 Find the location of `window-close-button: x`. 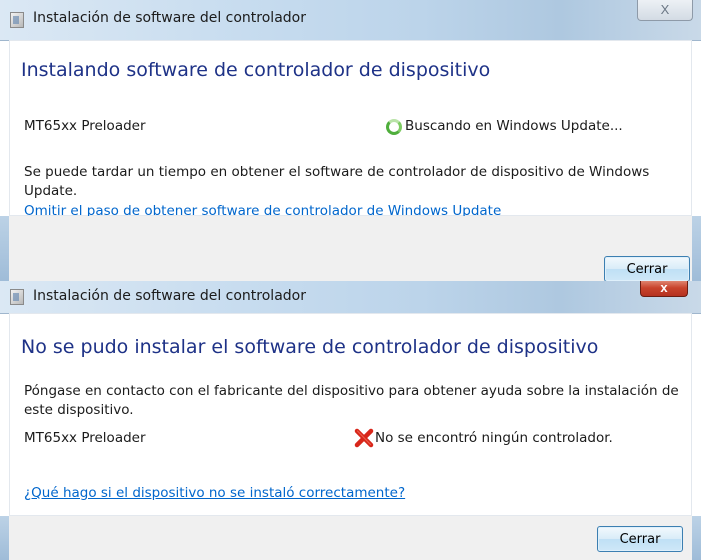

window-close-button: x is located at coordinates (664, 289).